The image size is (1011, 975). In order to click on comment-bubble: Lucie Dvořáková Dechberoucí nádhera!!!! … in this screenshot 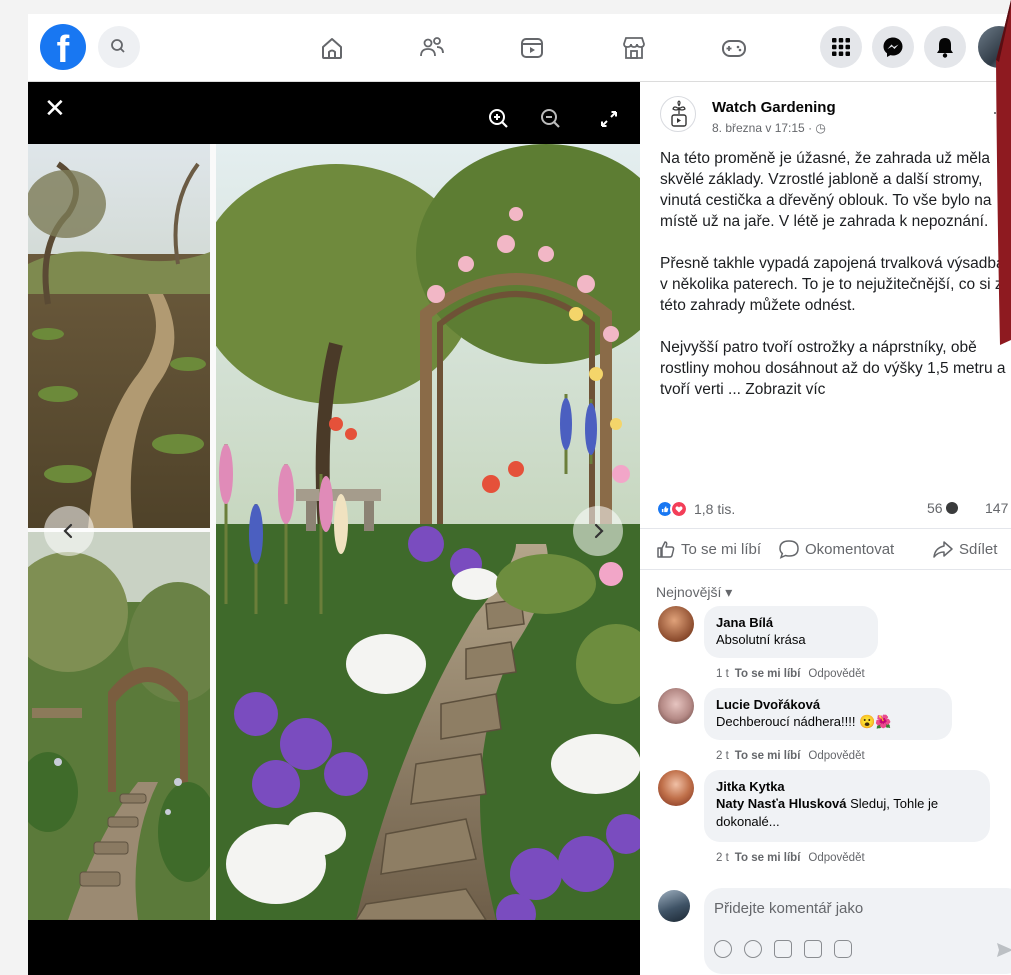, I will do `click(828, 714)`.